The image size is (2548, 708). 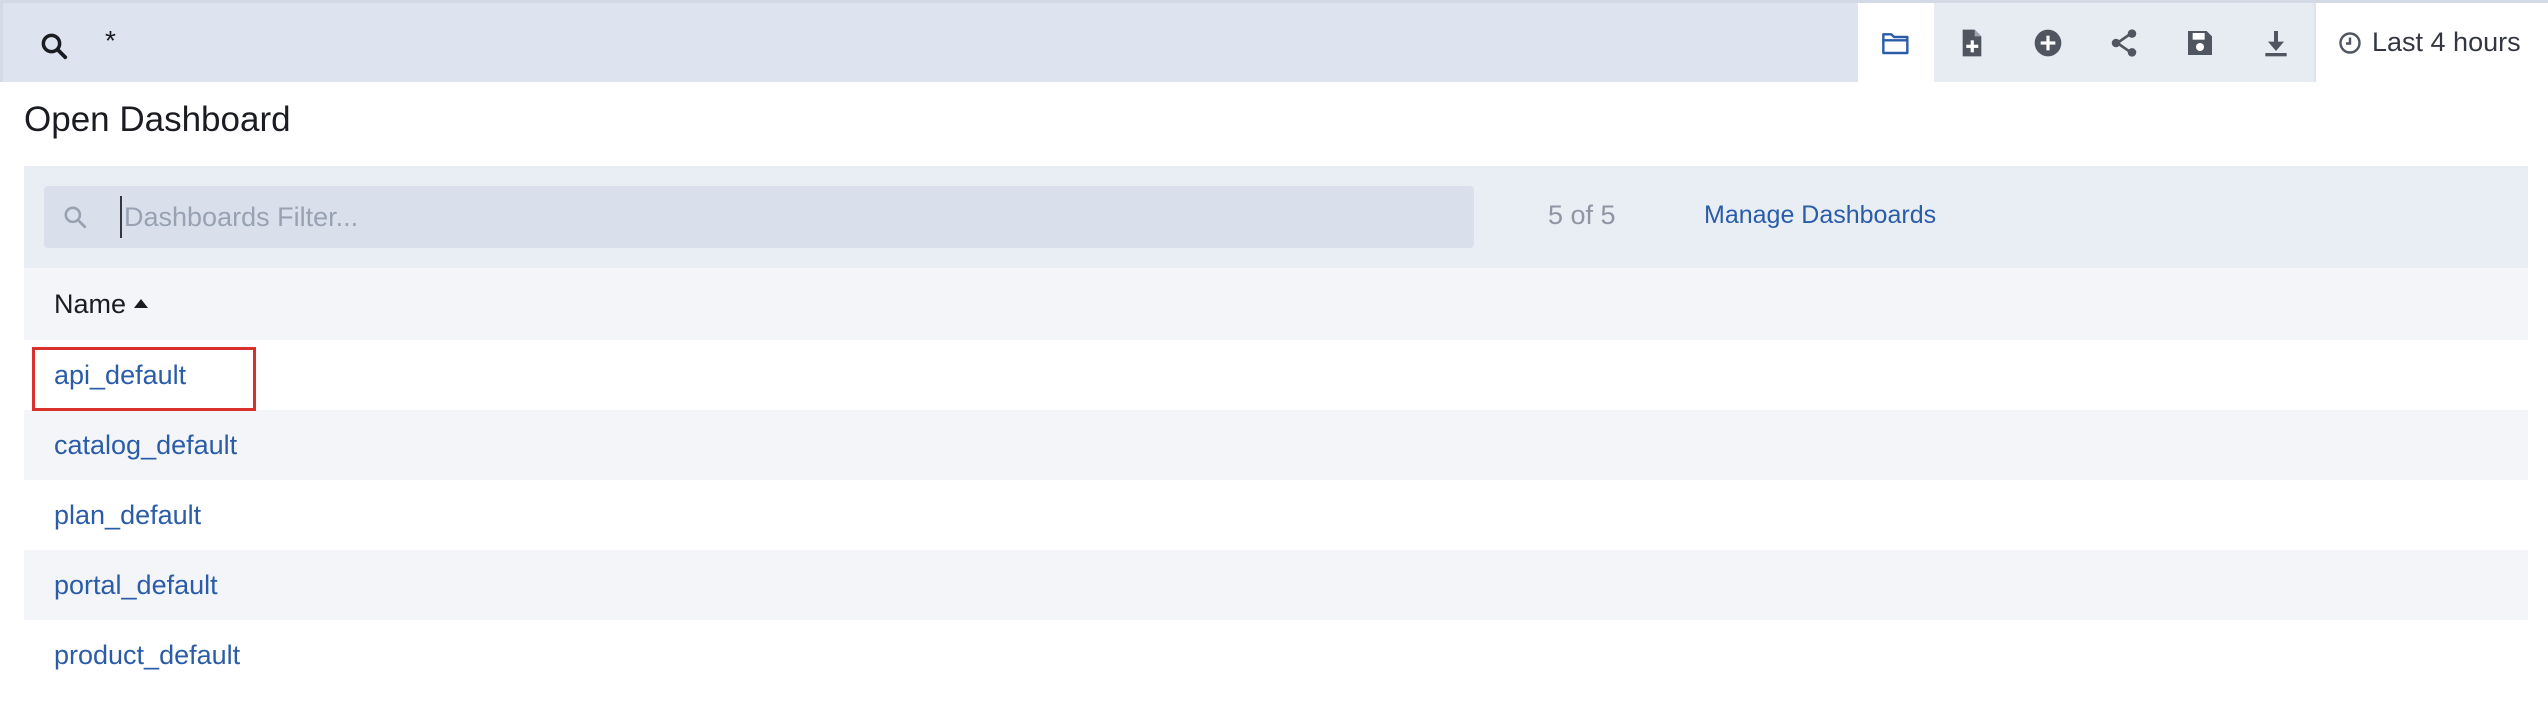 I want to click on time-range-picker: Last 4 hours, so click(x=2432, y=42).